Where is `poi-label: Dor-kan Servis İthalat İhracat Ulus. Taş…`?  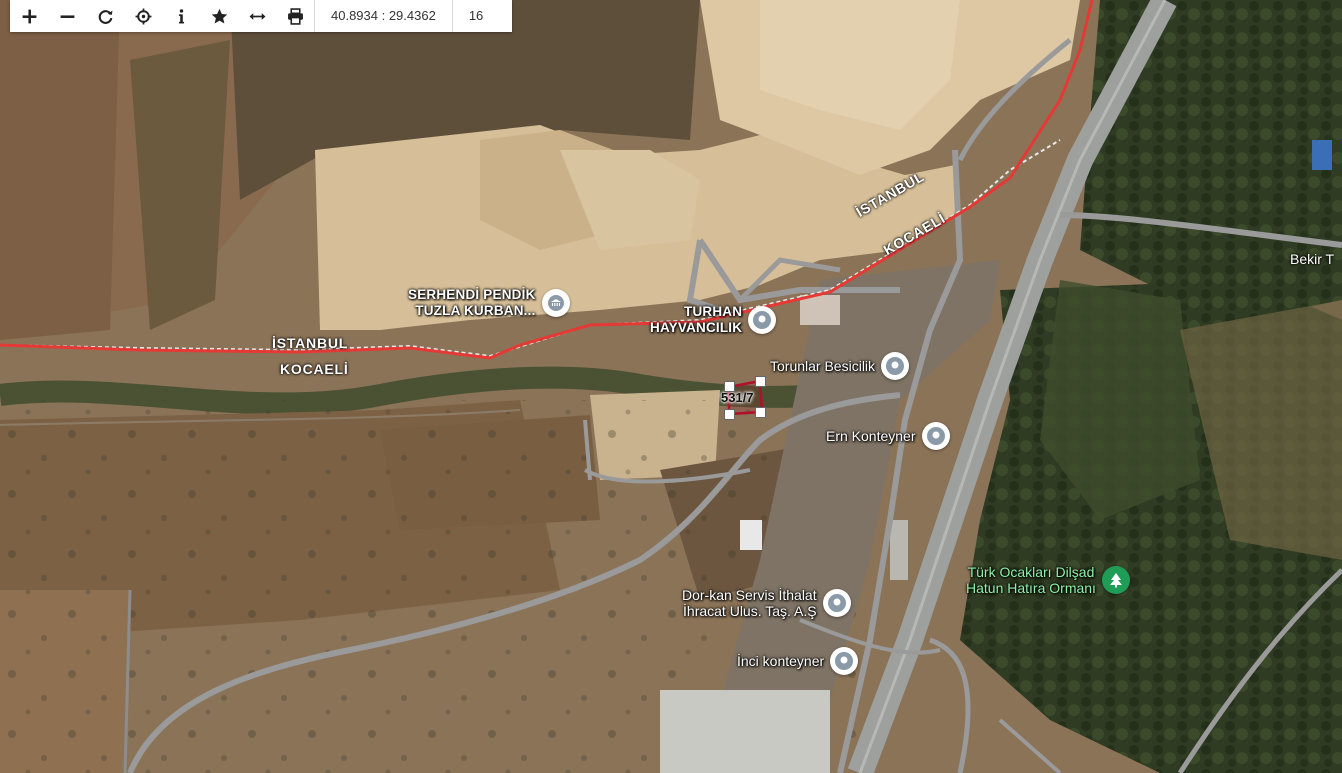 poi-label: Dor-kan Servis İthalat İhracat Ulus. Taş… is located at coordinates (749, 603).